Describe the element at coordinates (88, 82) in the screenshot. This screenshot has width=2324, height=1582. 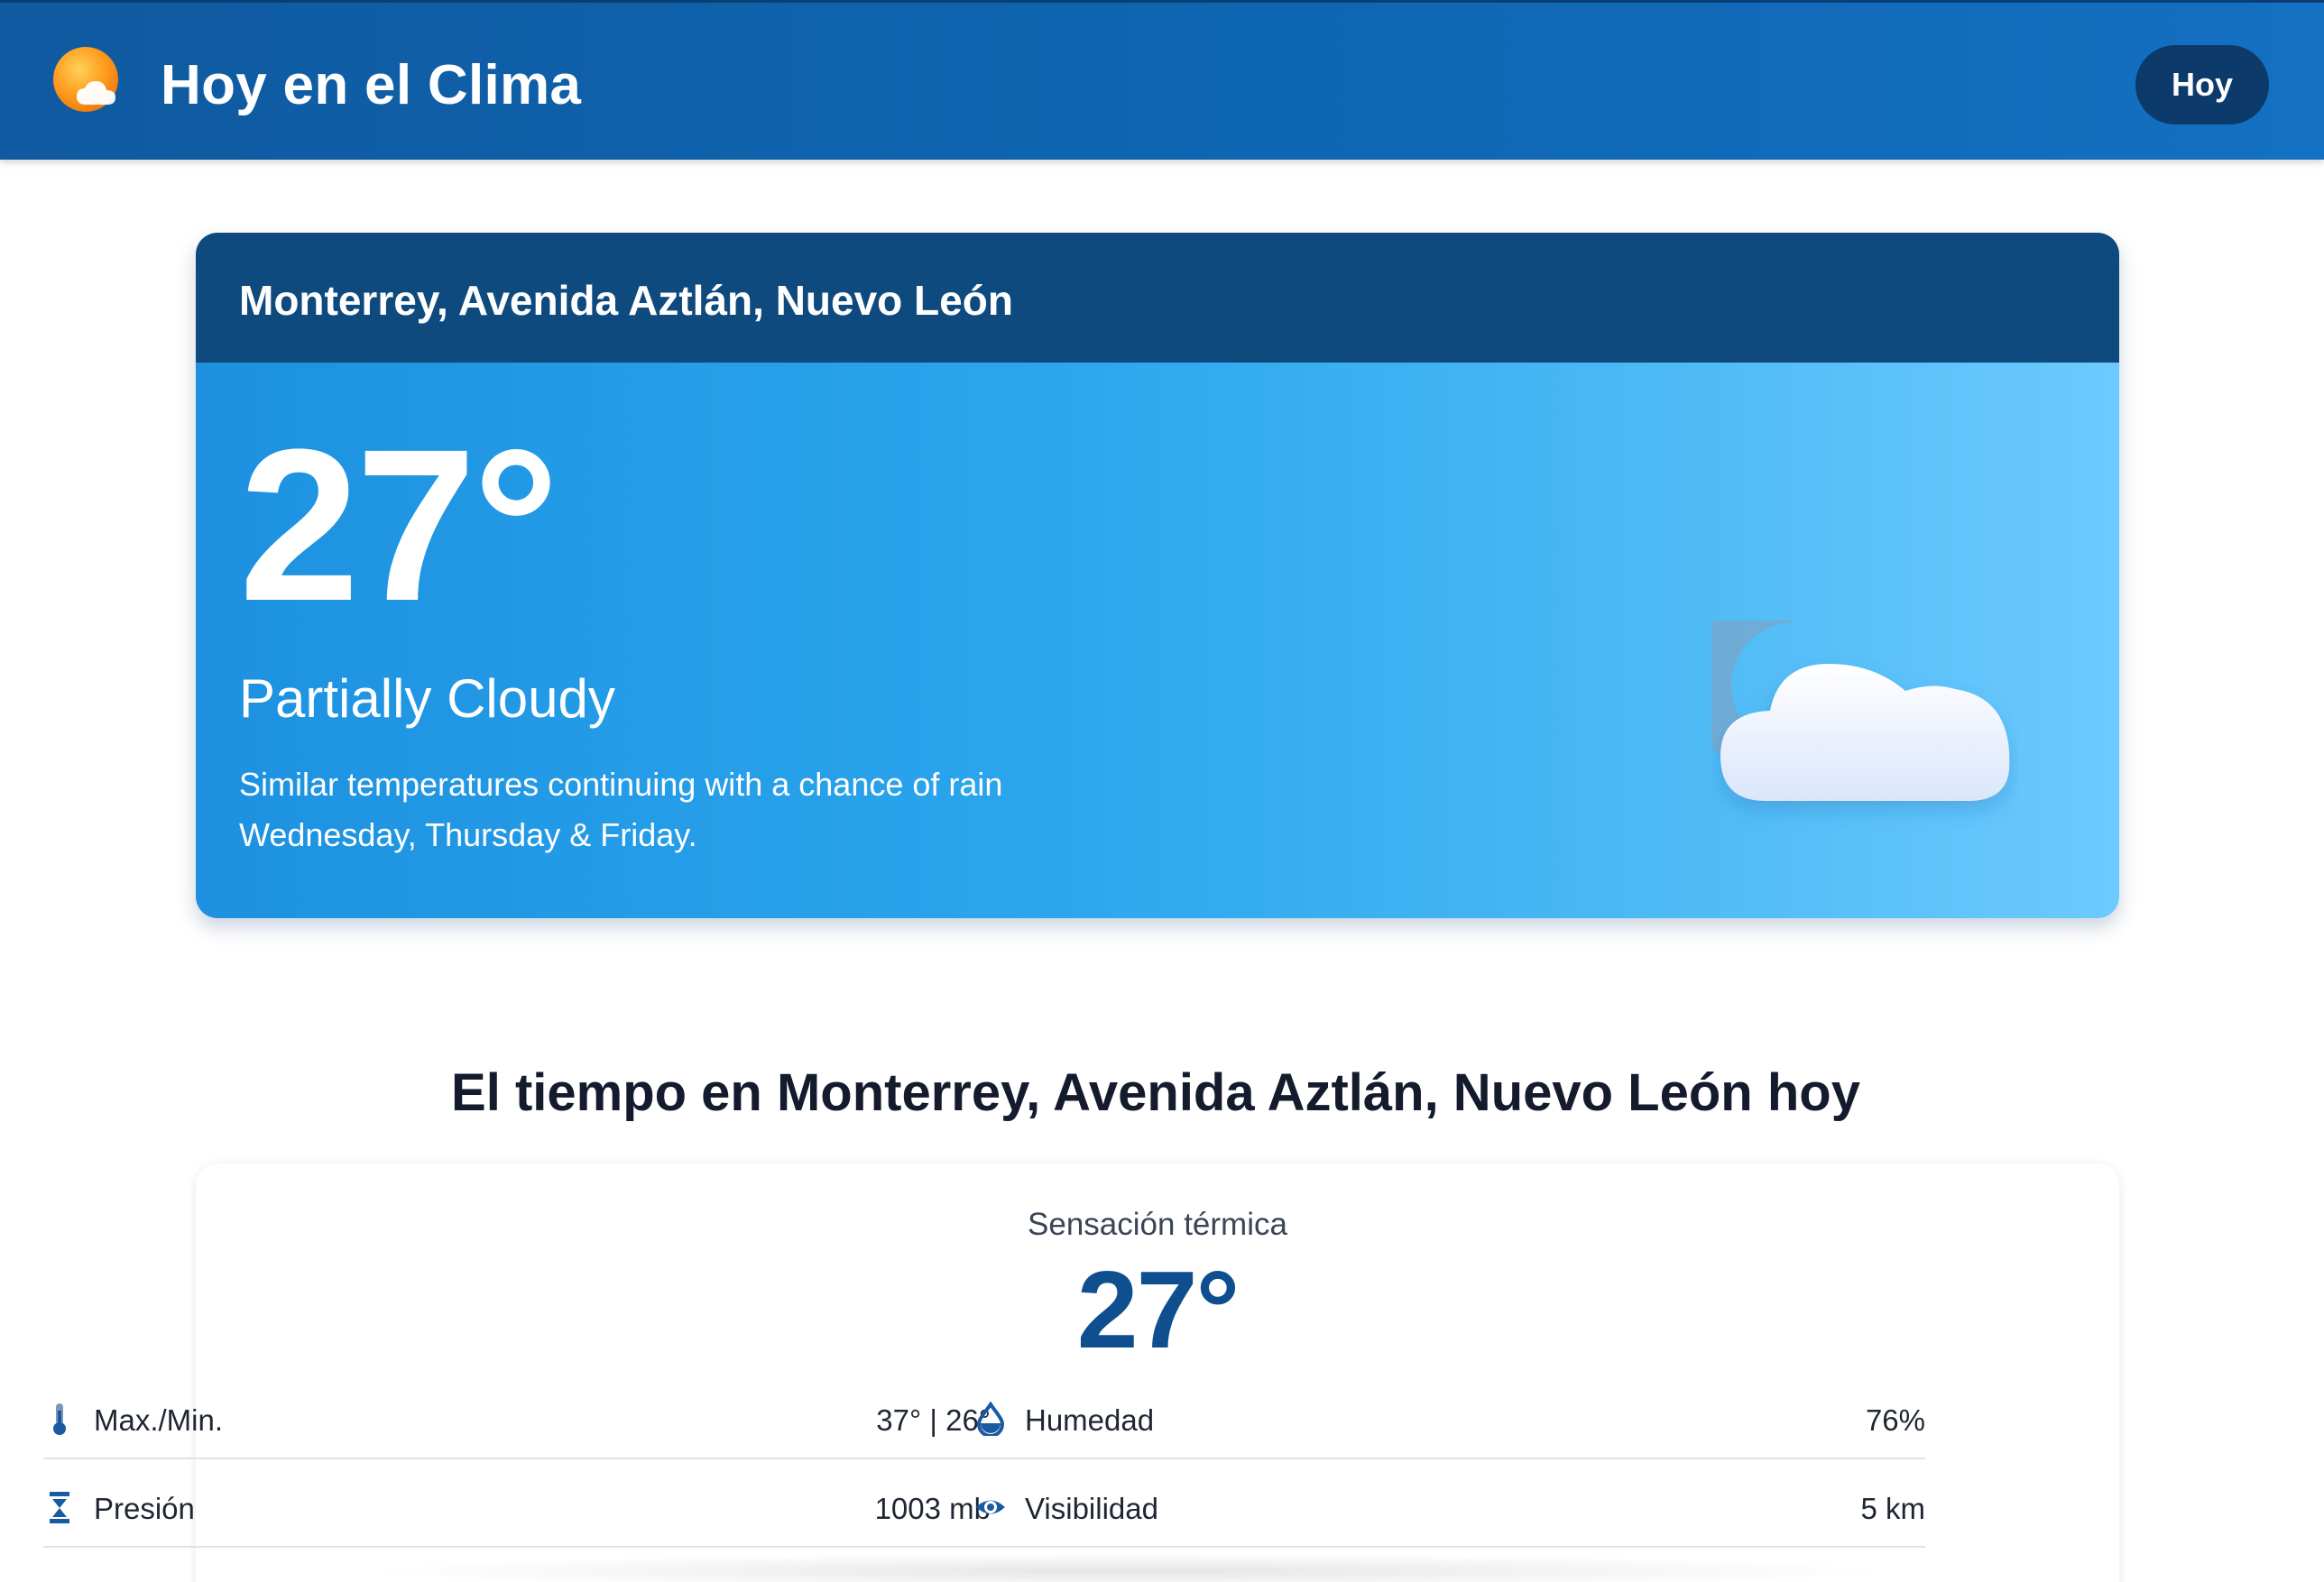
I see `sun-cloud-logo-icon` at that location.